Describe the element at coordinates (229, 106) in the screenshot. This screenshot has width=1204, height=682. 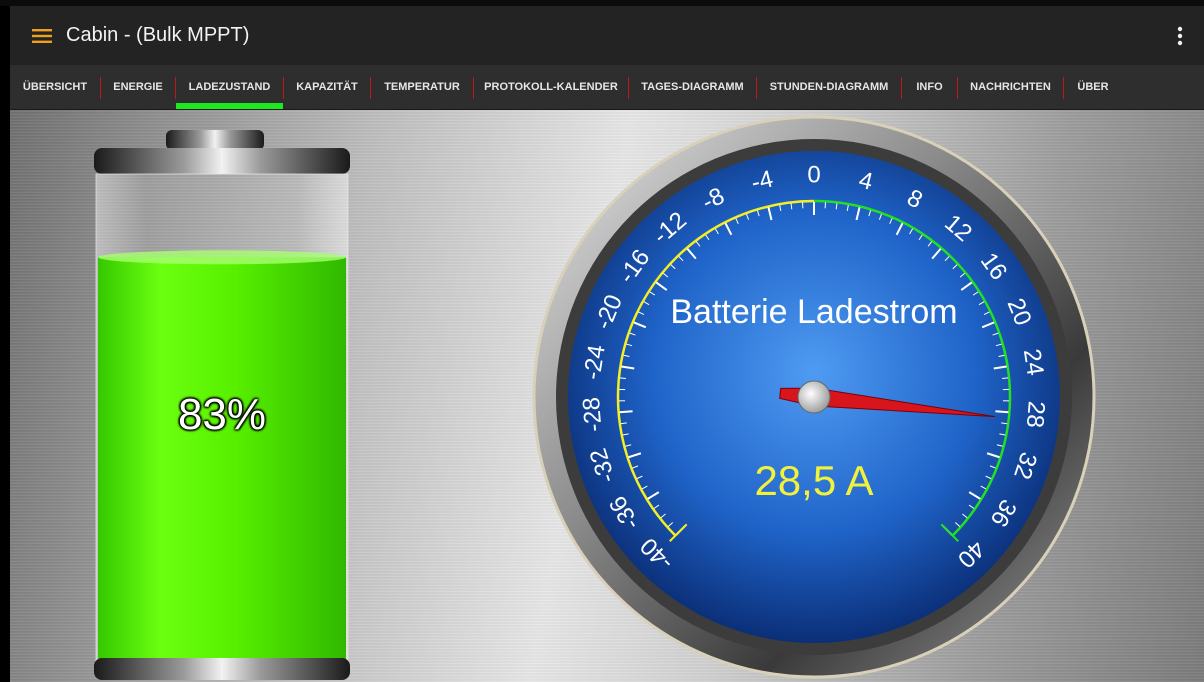
I see `selected-tab-indicator` at that location.